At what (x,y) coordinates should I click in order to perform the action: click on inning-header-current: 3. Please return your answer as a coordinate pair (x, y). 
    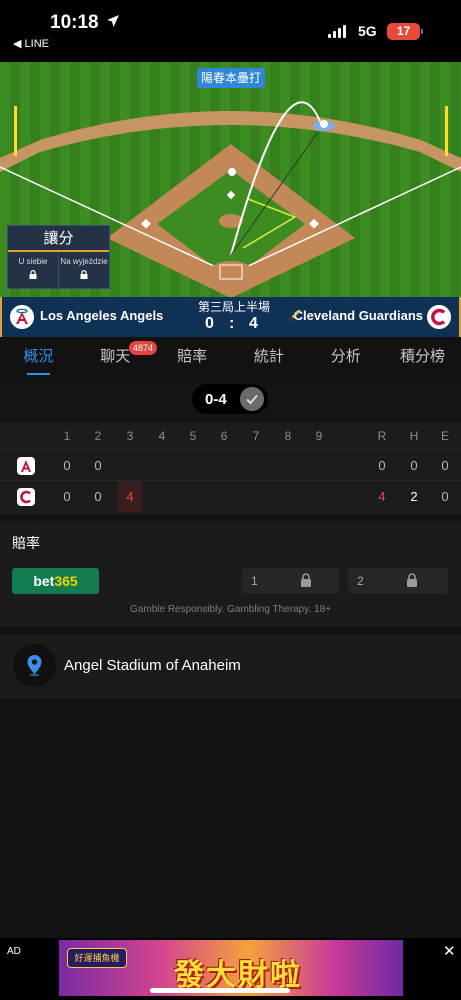
    Looking at the image, I should click on (130, 436).